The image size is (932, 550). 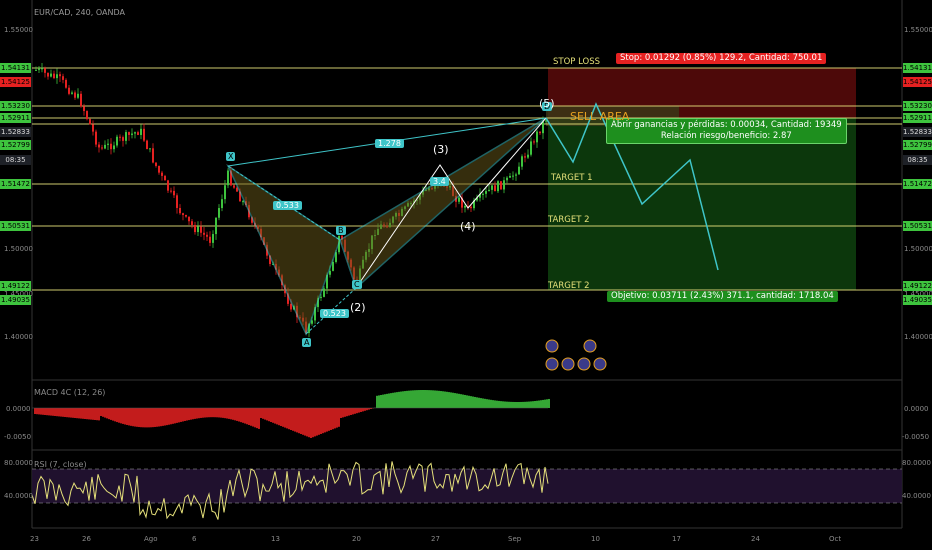 I want to click on time-tick-8: 10, so click(x=595, y=539).